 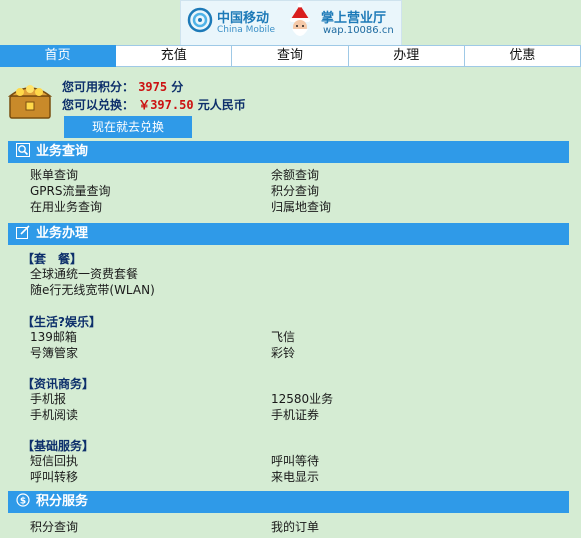 I want to click on link-call-forwarding: 呼叫转移, so click(x=54, y=477).